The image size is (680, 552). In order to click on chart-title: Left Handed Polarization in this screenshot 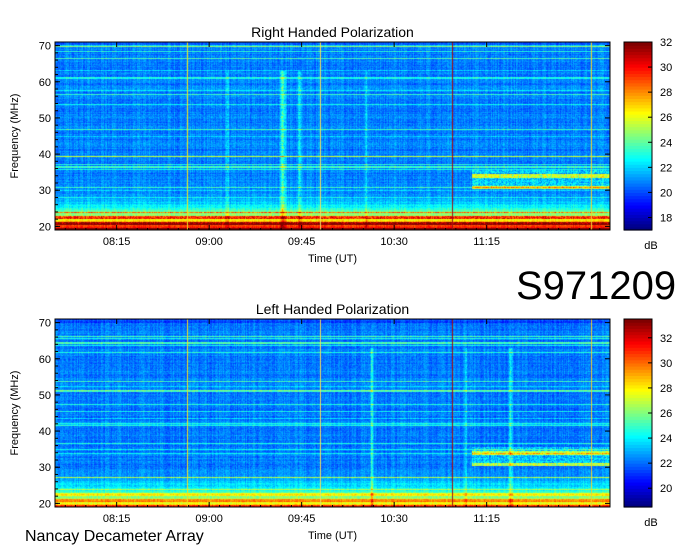, I will do `click(332, 309)`.